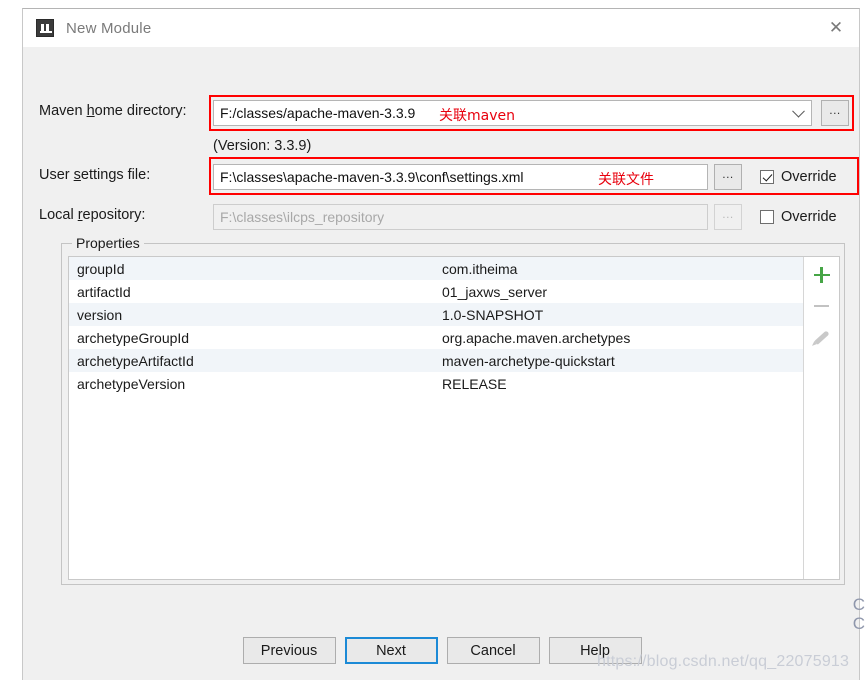  I want to click on table-row: artifactId 01_jaxws_server, so click(436, 291).